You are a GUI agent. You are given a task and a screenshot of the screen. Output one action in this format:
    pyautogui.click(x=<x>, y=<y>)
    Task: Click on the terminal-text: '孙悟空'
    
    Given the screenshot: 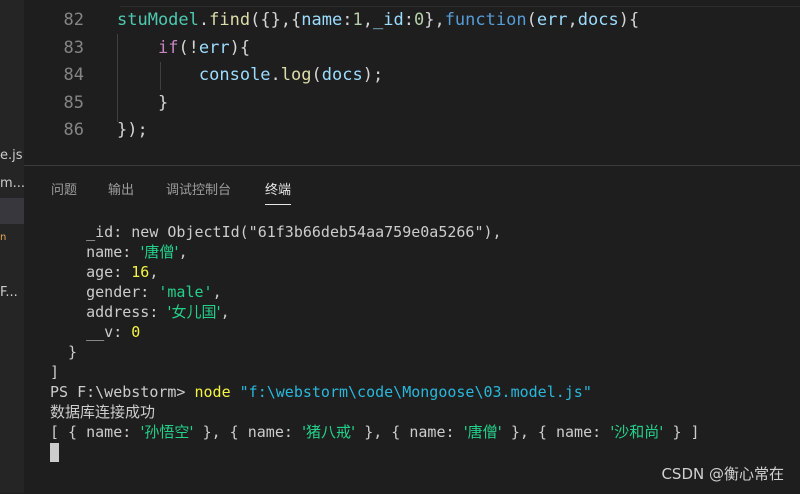 What is the action you would take?
    pyautogui.click(x=167, y=432)
    